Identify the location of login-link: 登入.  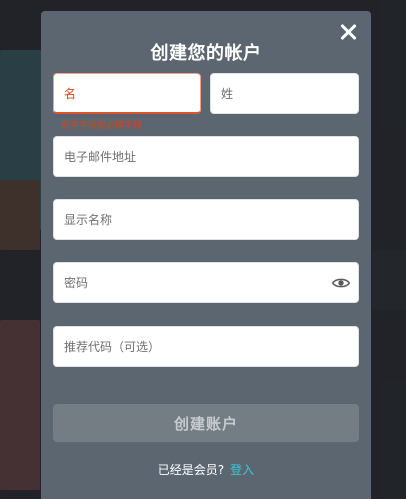
(242, 470).